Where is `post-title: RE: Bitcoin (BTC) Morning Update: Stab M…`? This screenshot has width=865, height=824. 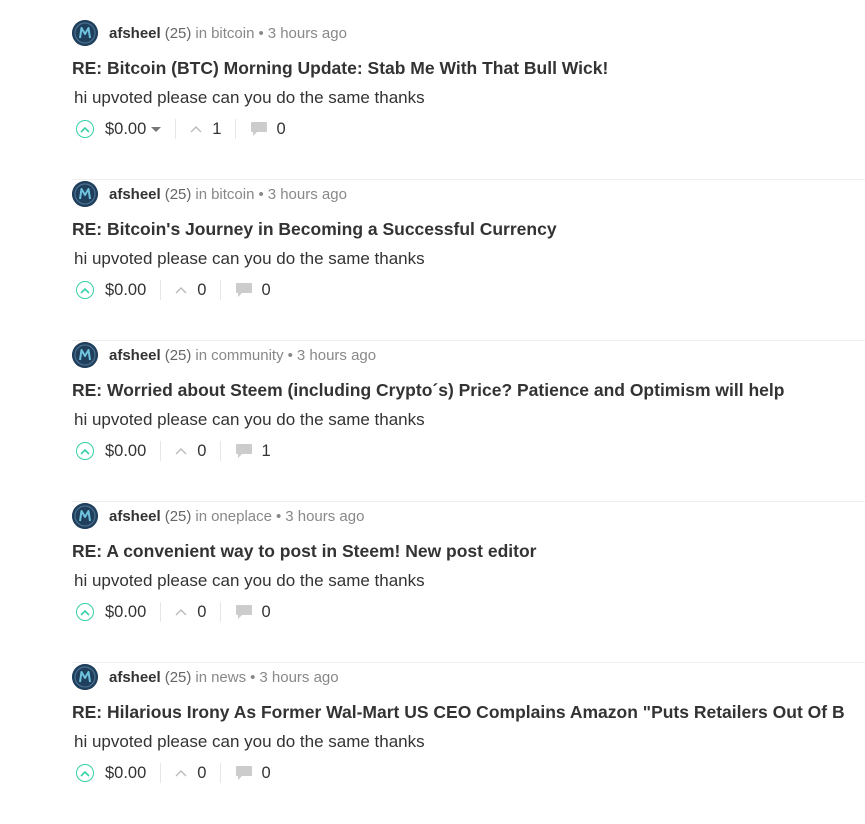 post-title: RE: Bitcoin (BTC) Morning Update: Stab M… is located at coordinates (340, 68).